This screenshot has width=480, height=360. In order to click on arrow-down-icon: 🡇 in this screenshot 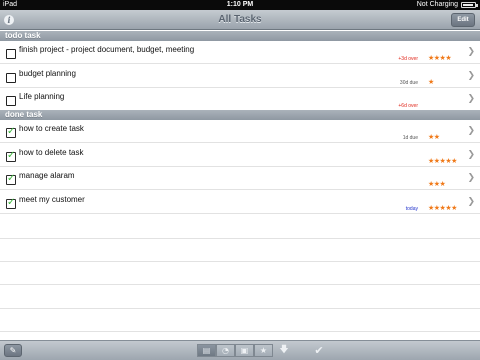, I will do `click(284, 350)`.